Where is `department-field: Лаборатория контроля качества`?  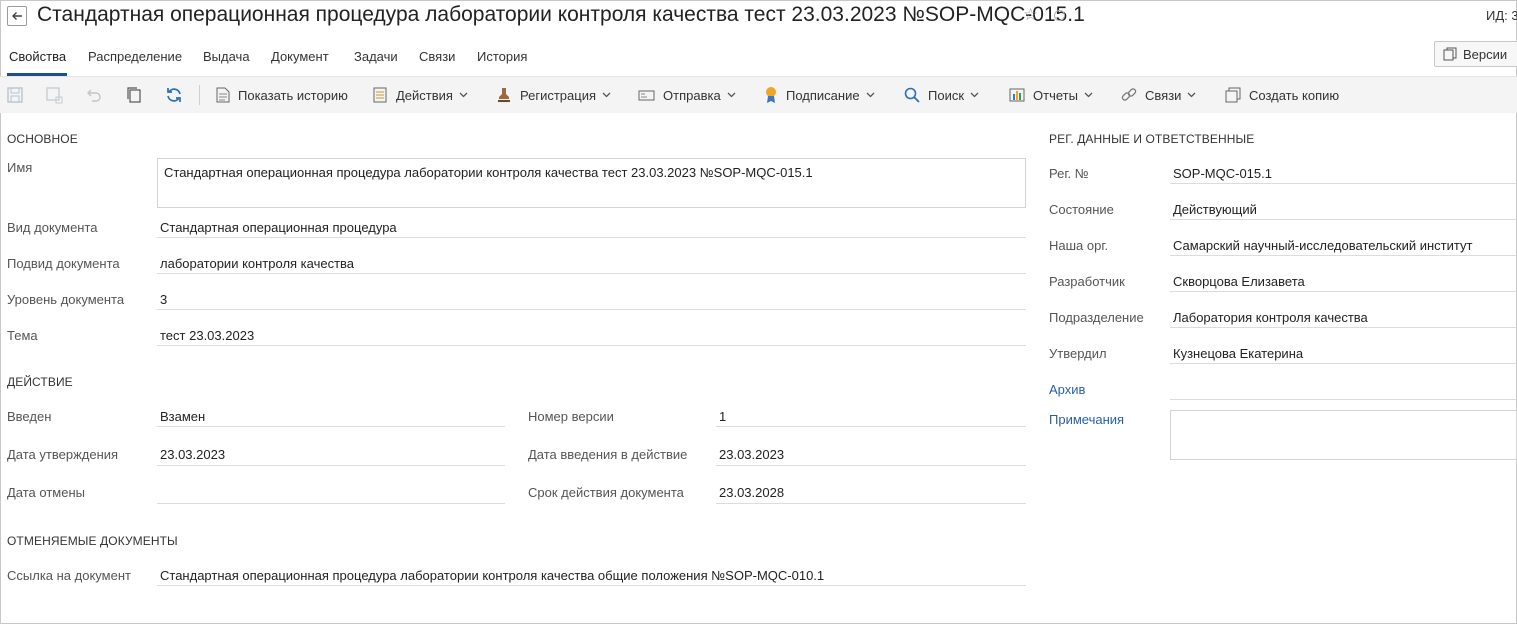 department-field: Лаборатория контроля качества is located at coordinates (1270, 317).